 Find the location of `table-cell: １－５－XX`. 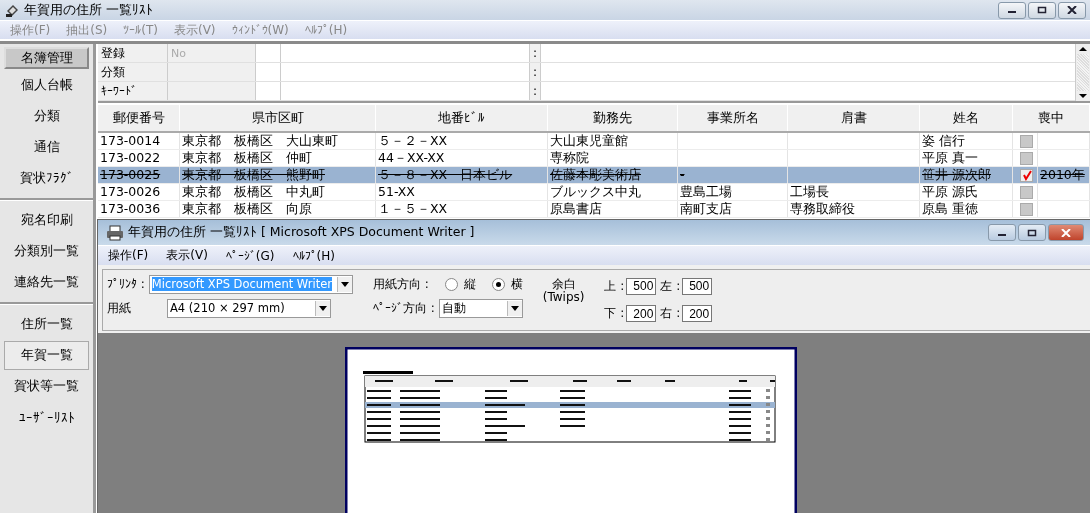

table-cell: １－５－XX is located at coordinates (462, 209).